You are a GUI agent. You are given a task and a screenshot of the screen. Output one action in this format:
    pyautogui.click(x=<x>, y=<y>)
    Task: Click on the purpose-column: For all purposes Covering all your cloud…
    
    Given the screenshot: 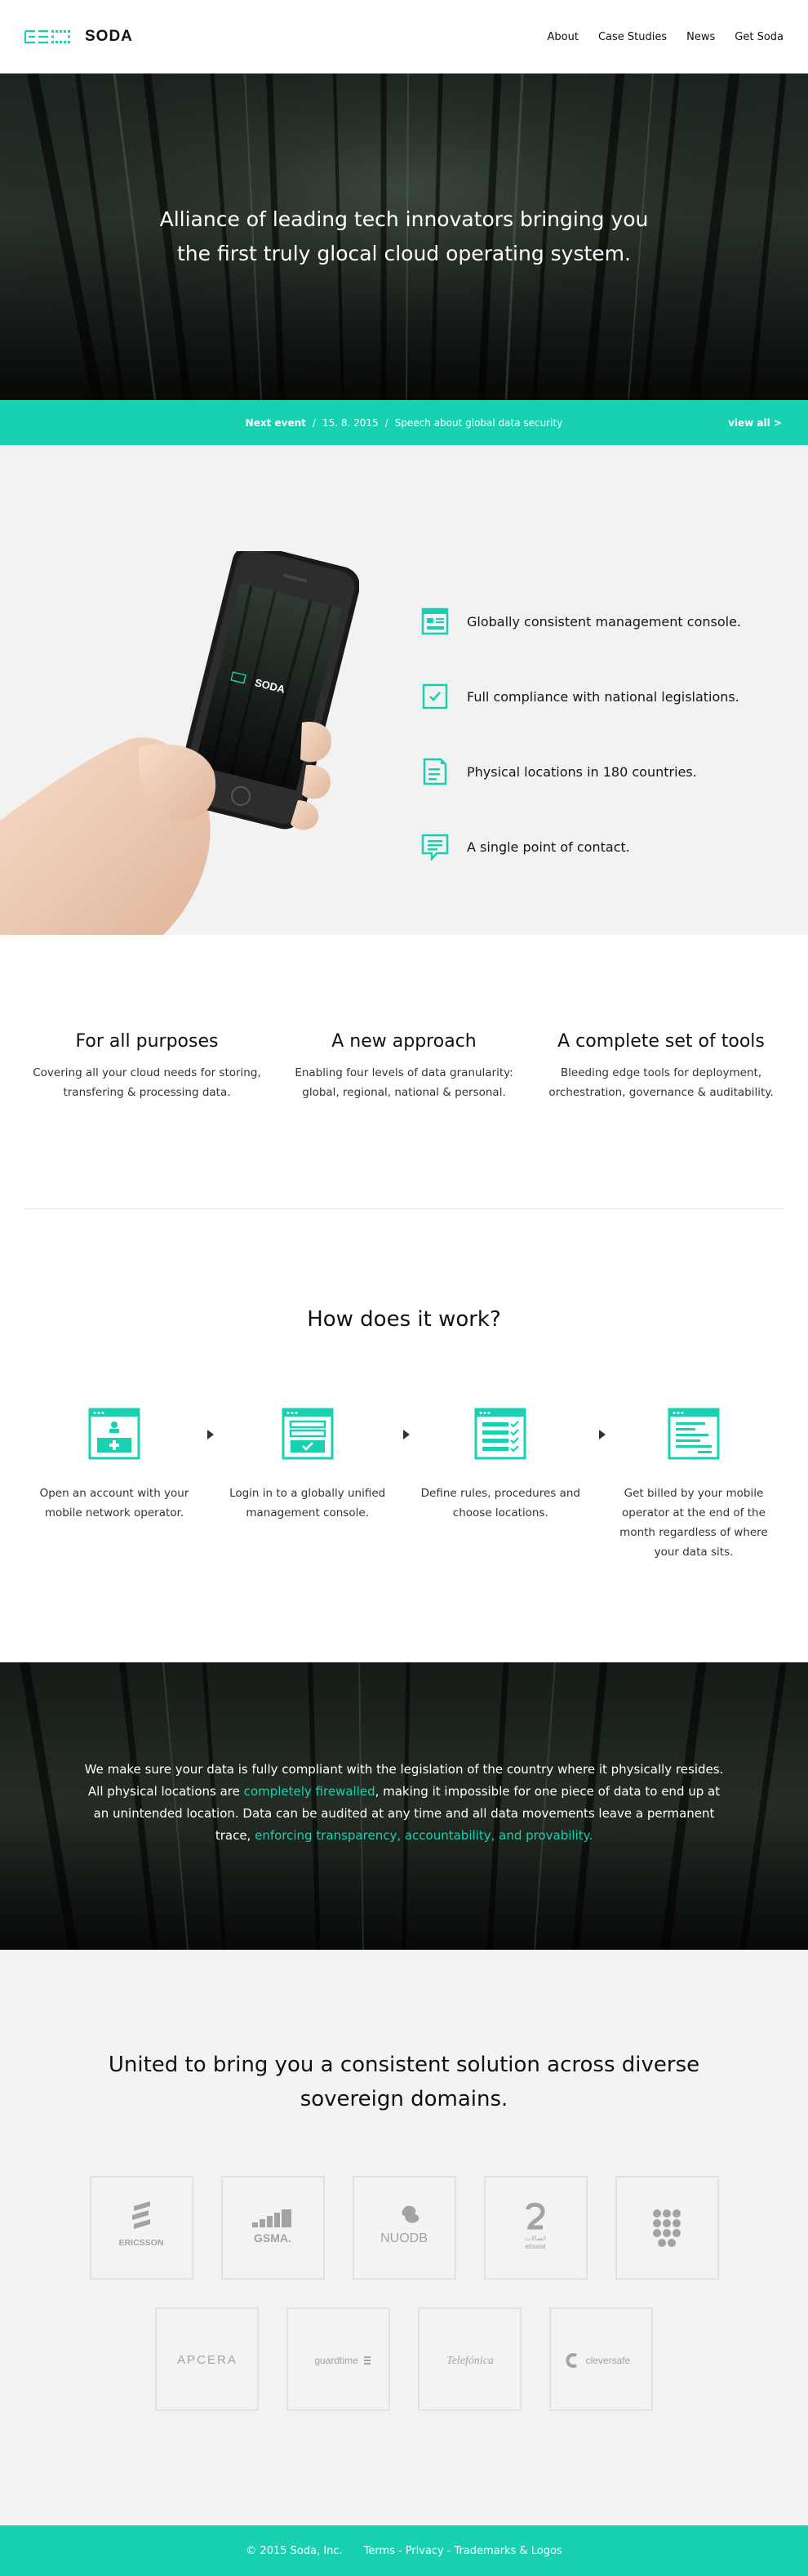 What is the action you would take?
    pyautogui.click(x=146, y=1119)
    